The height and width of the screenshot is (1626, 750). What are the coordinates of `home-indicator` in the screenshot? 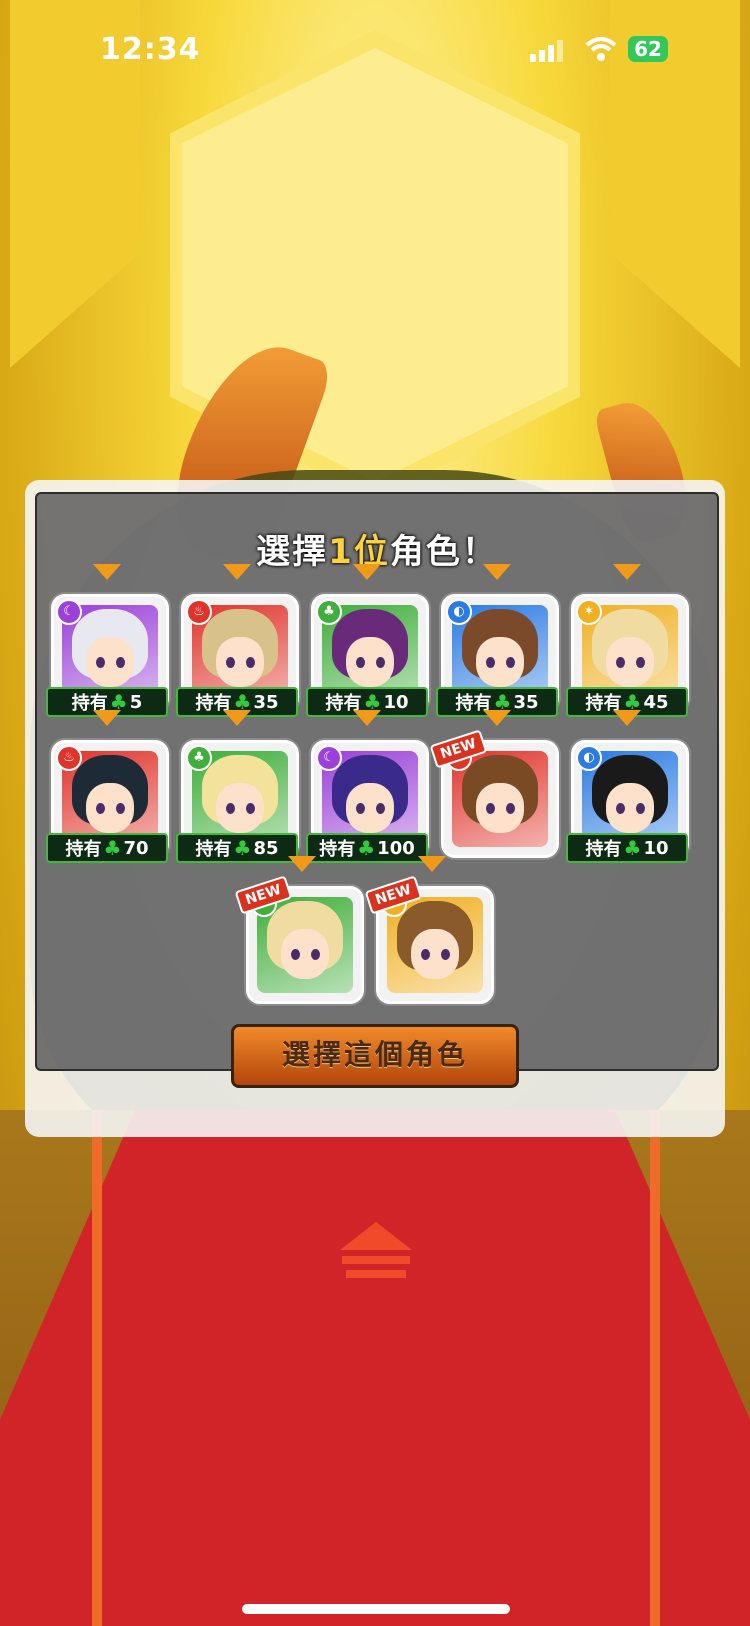 It's located at (376, 1609).